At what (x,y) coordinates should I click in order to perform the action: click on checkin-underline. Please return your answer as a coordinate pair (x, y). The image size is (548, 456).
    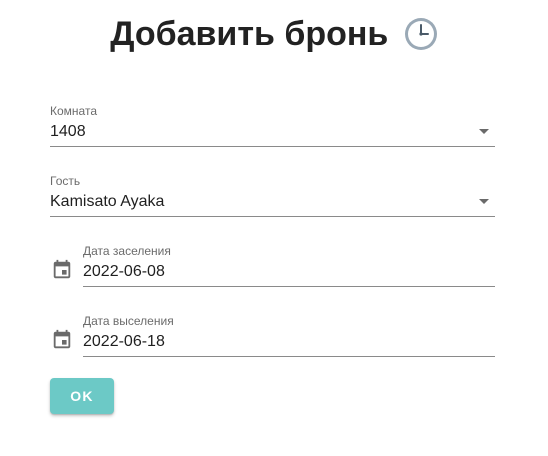
    Looking at the image, I should click on (289, 286).